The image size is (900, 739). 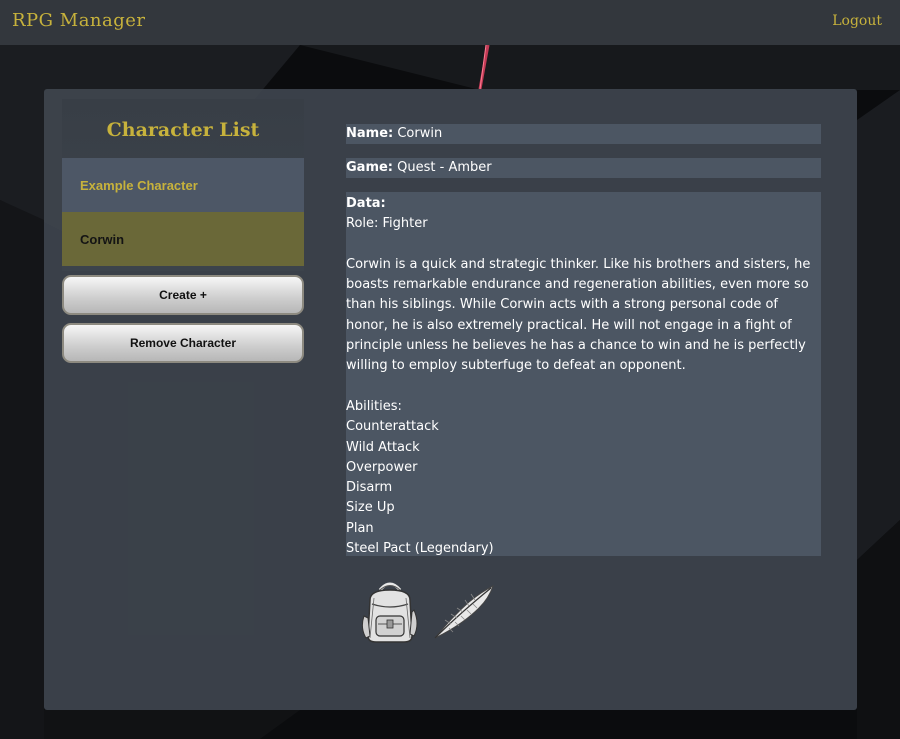 What do you see at coordinates (392, 427) in the screenshot?
I see `ability-item: Counterattack` at bounding box center [392, 427].